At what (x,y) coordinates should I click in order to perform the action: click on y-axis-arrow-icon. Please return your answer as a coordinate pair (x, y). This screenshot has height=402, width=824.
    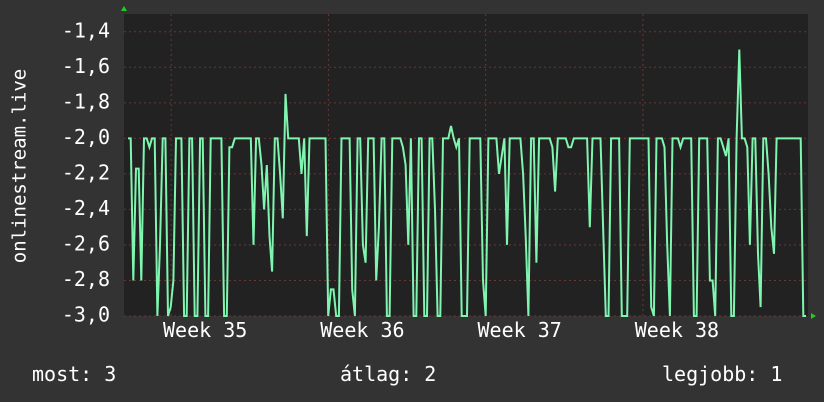
    Looking at the image, I should click on (124, 8).